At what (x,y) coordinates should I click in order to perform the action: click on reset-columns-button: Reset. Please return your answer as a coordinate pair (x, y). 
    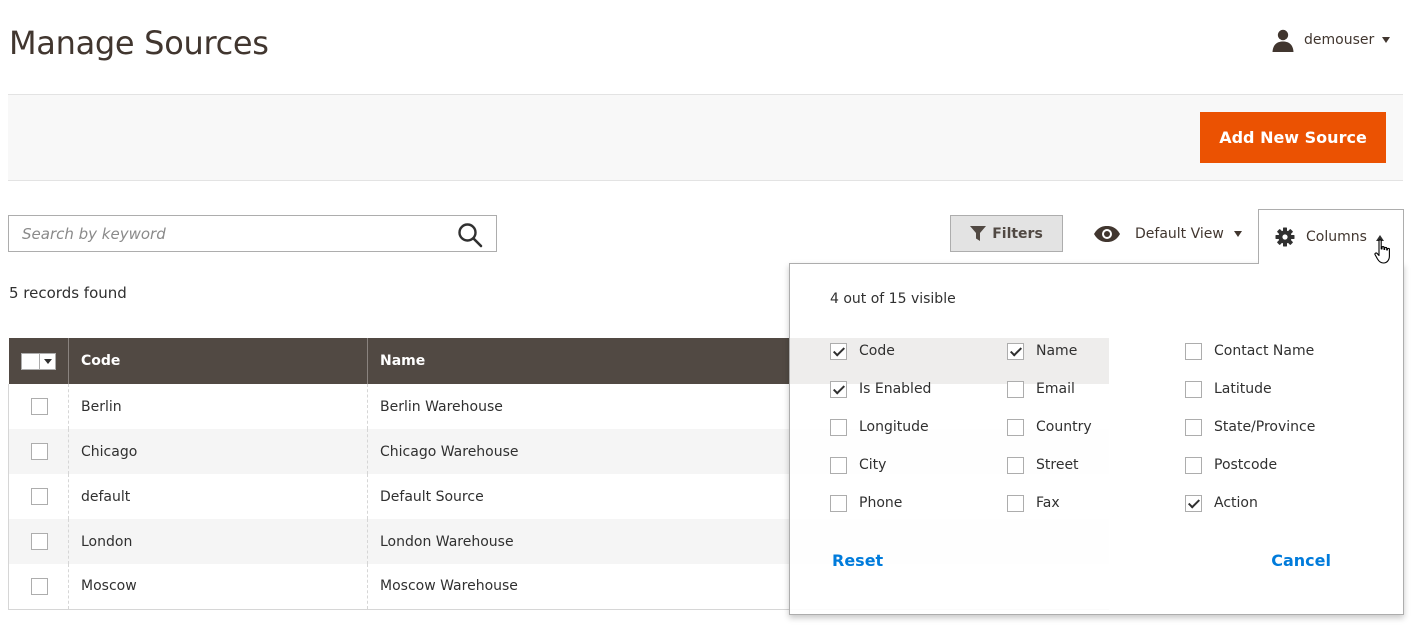
    Looking at the image, I should click on (857, 560).